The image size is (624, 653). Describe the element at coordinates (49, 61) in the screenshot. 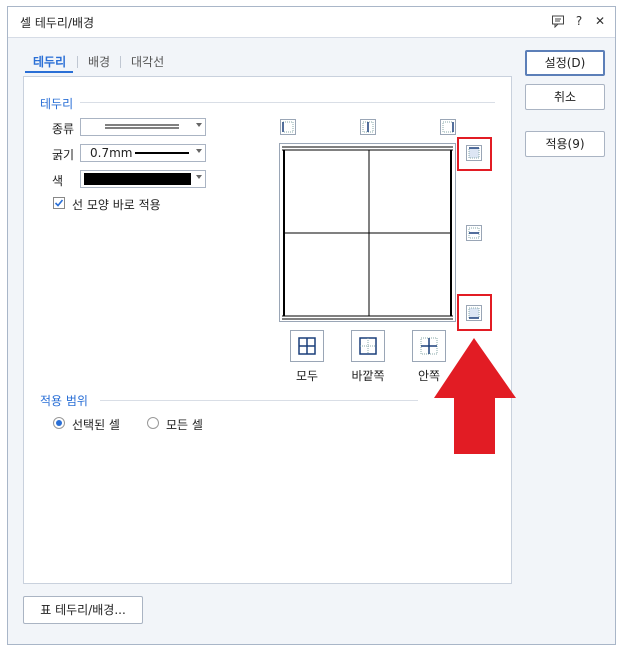

I see `tab-border: 테두리` at that location.